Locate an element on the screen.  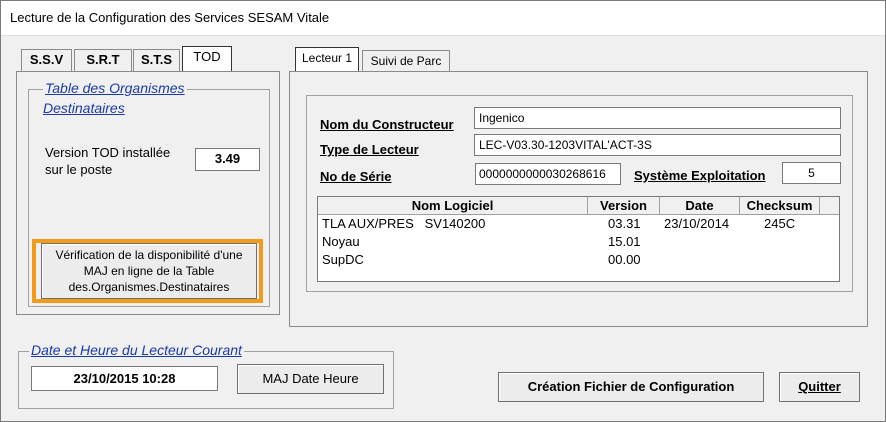
datetime-group-title: Date et Heure du Lecteur Courant is located at coordinates (136, 350).